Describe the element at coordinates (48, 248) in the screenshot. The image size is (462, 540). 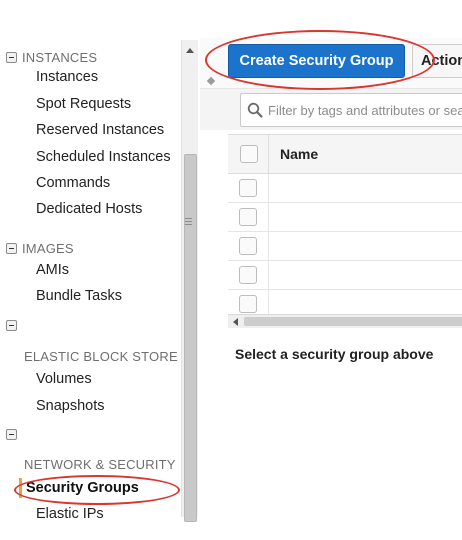
I see `section-label: IMAGES` at that location.